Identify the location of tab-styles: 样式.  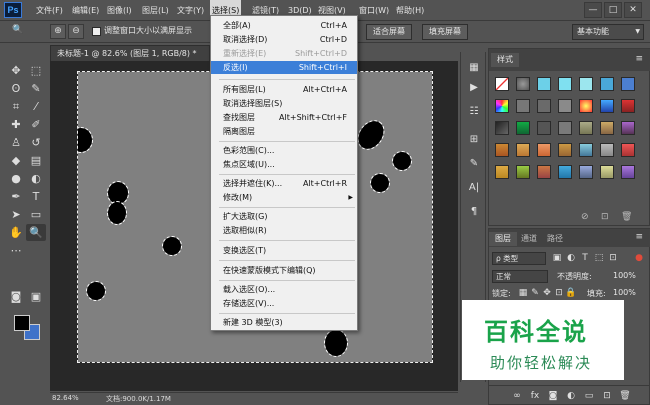
(505, 60).